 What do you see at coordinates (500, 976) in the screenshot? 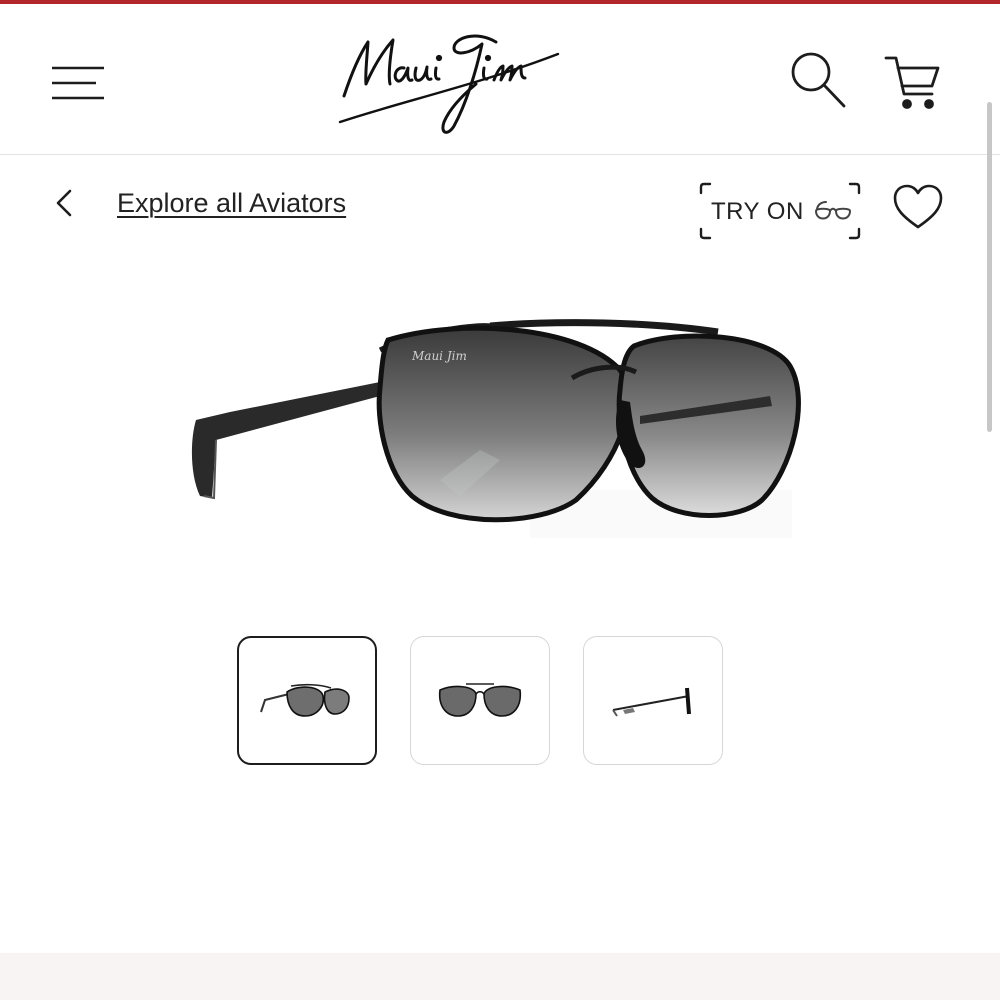
I see `footer-band` at bounding box center [500, 976].